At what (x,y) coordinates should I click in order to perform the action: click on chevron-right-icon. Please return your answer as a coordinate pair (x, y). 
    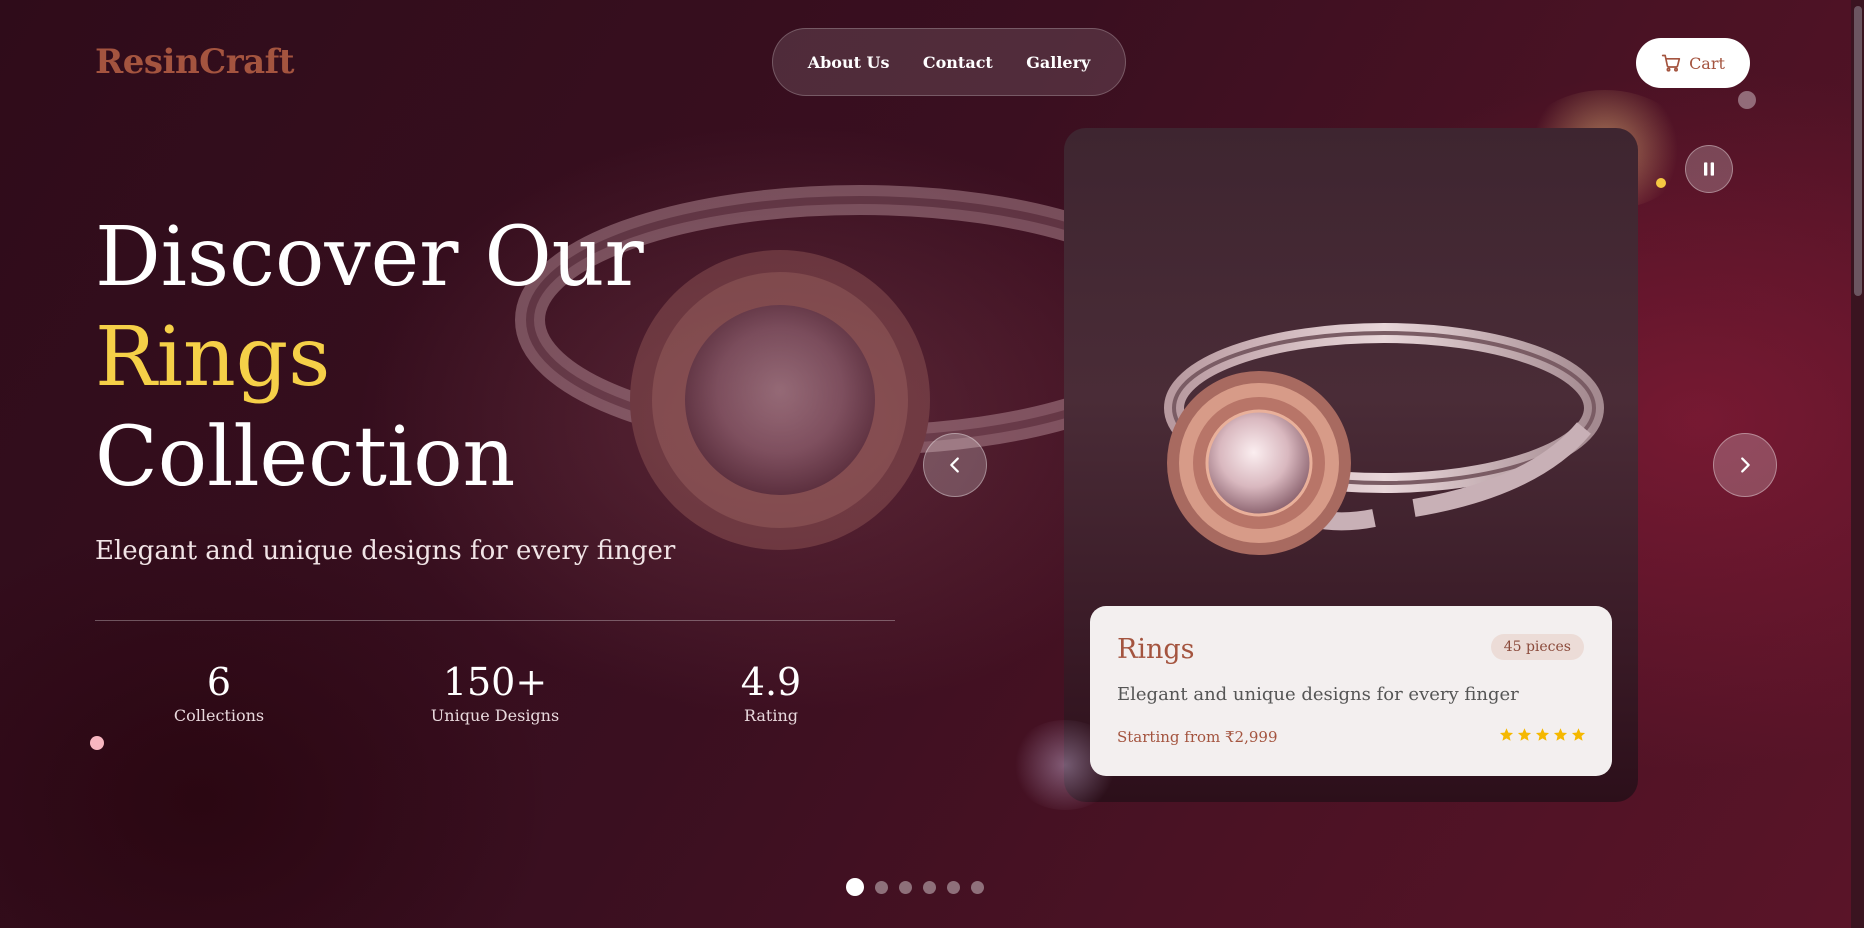
    Looking at the image, I should click on (1745, 465).